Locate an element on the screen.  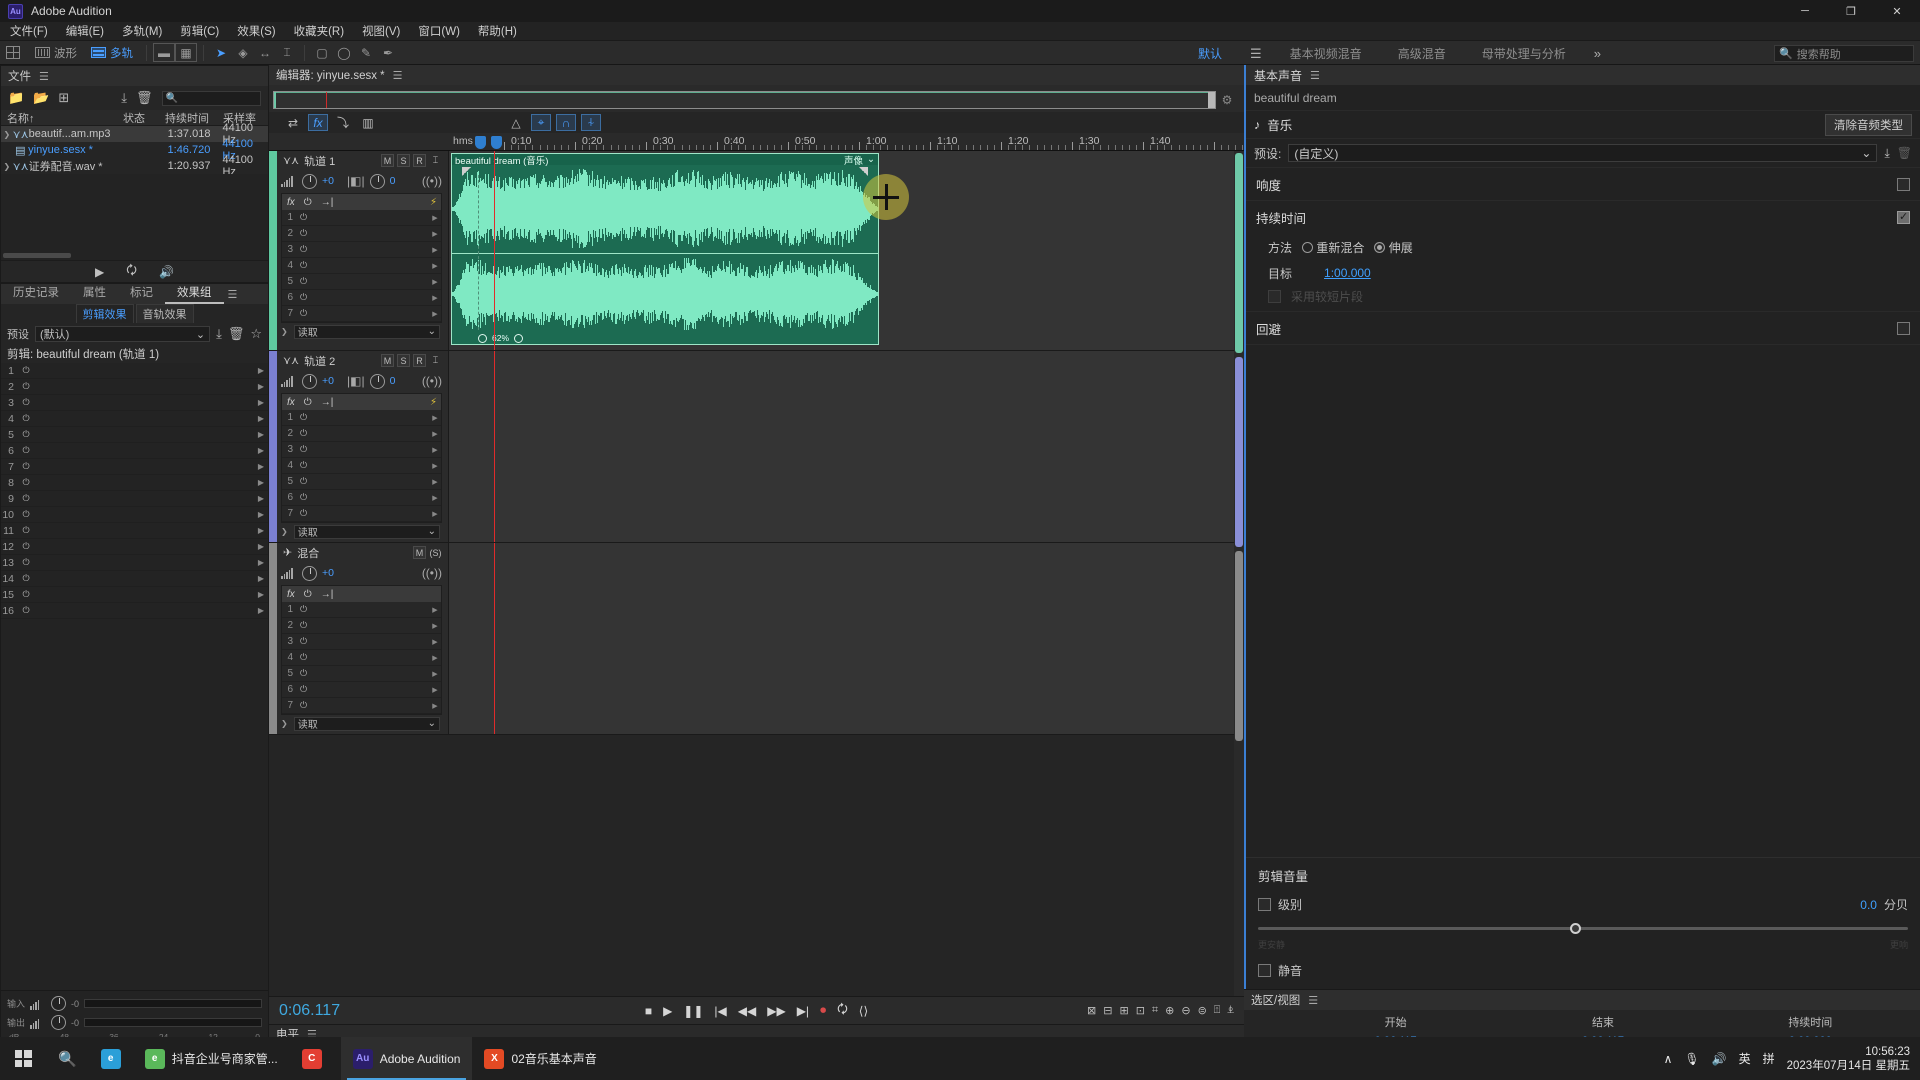
effect-slot-row: 6 ⏻ ▶ is located at coordinates (134, 451).